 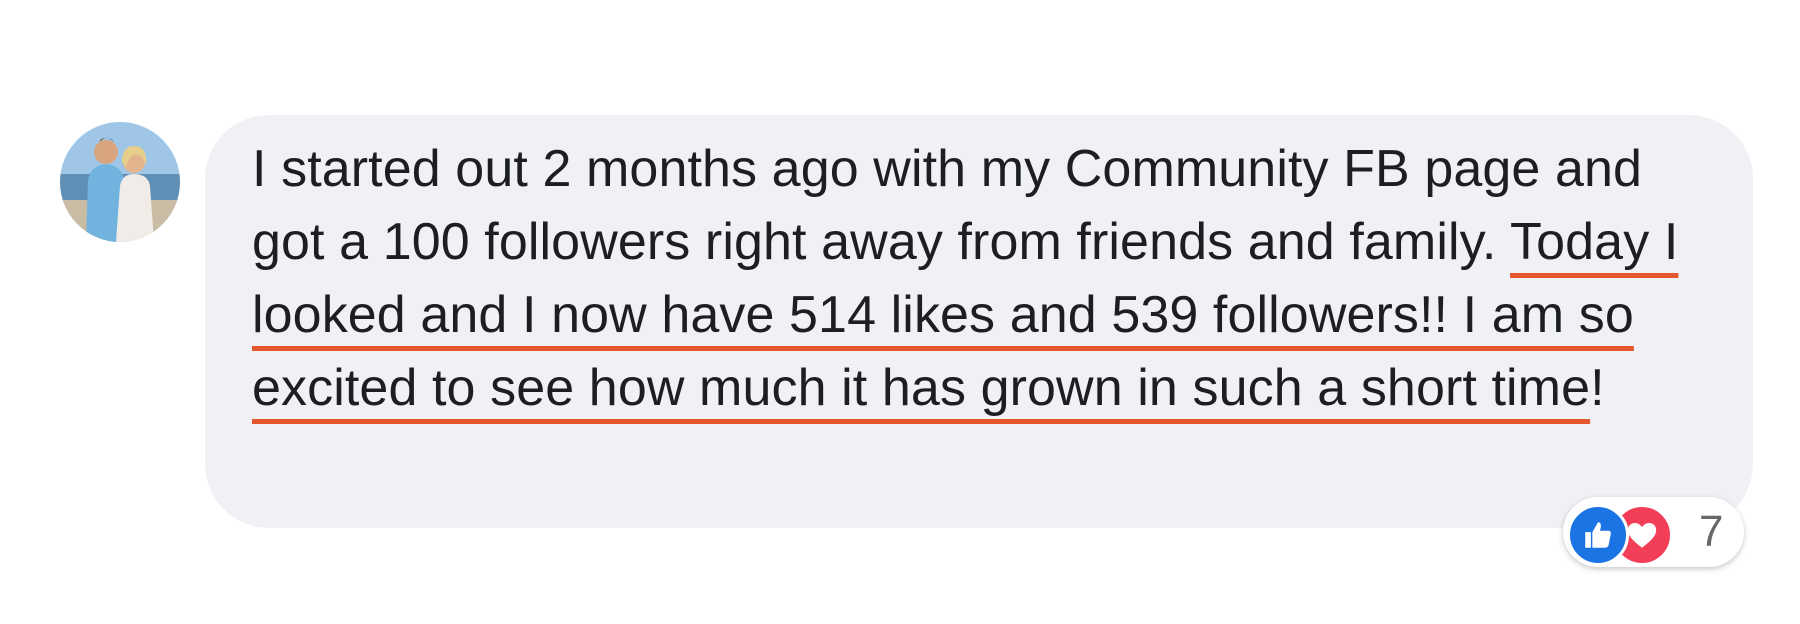 I want to click on reactions-summary: 7, so click(x=1653, y=532).